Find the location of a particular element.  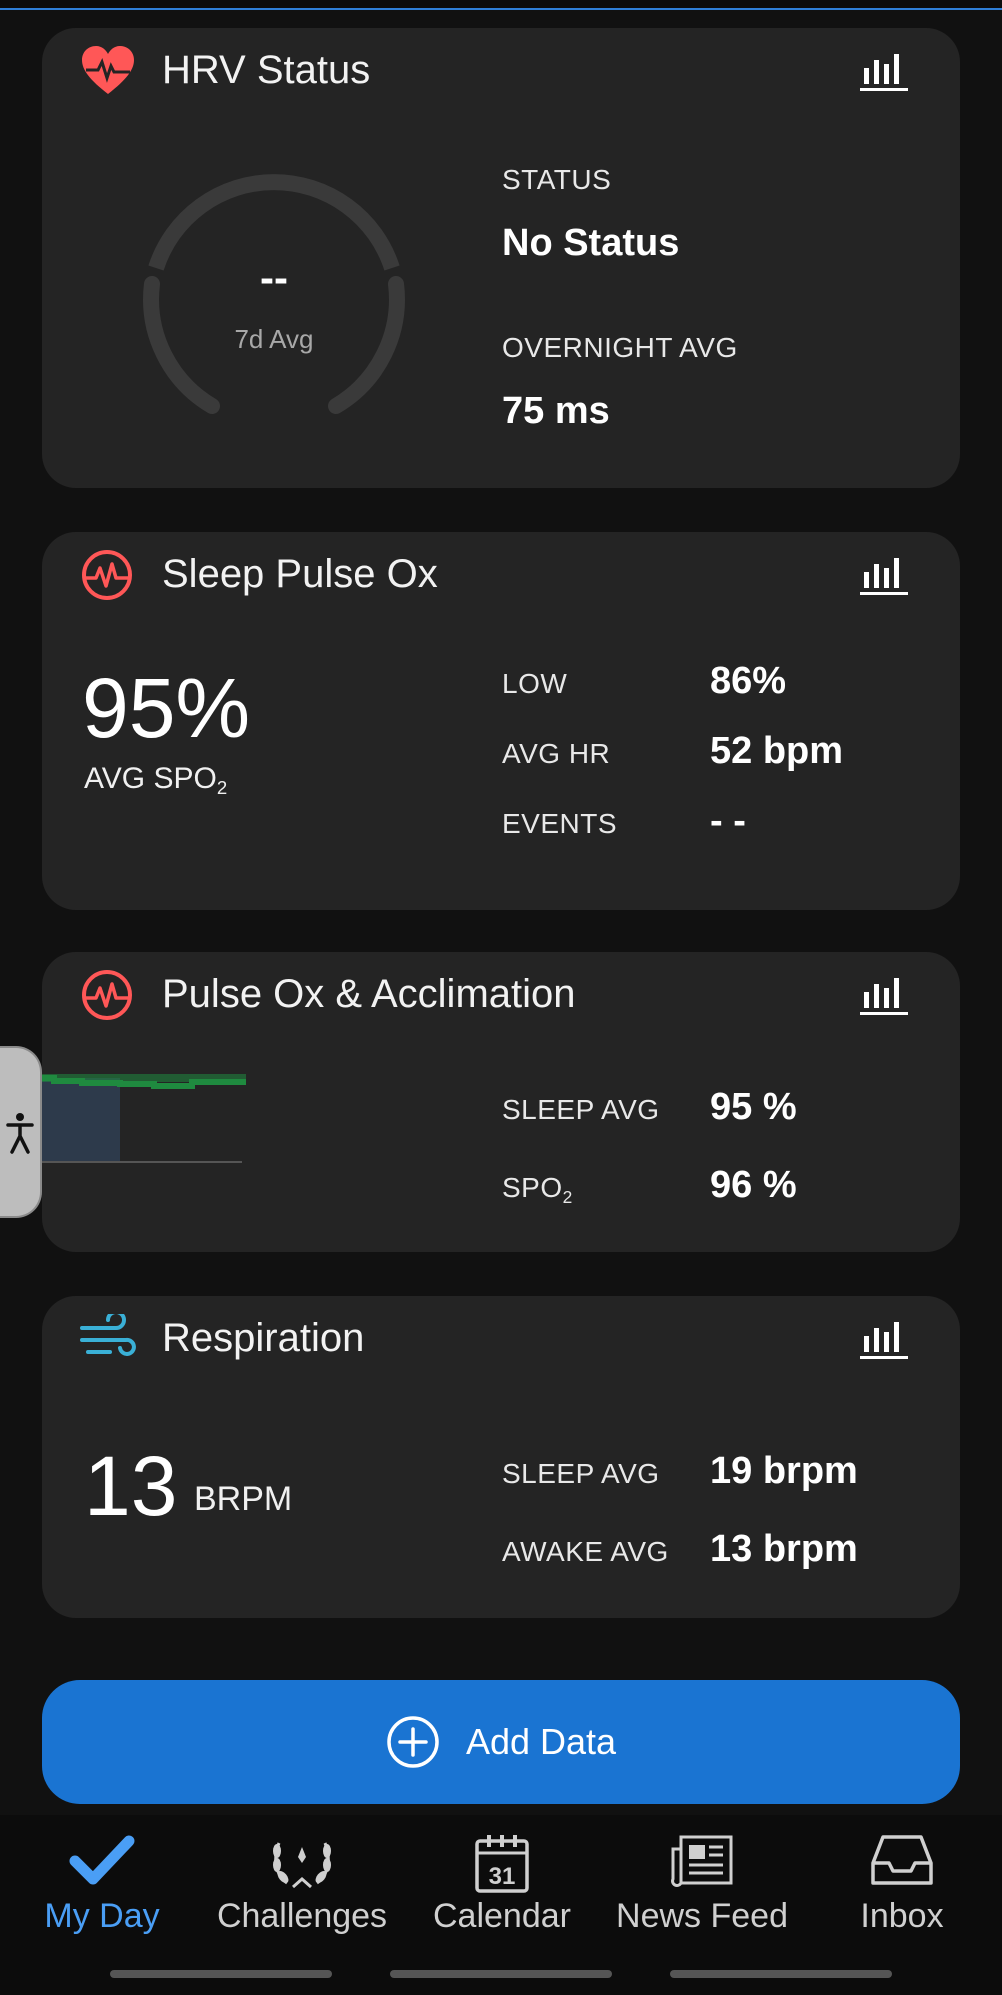

spo2-value: 96 % is located at coordinates (753, 1185).